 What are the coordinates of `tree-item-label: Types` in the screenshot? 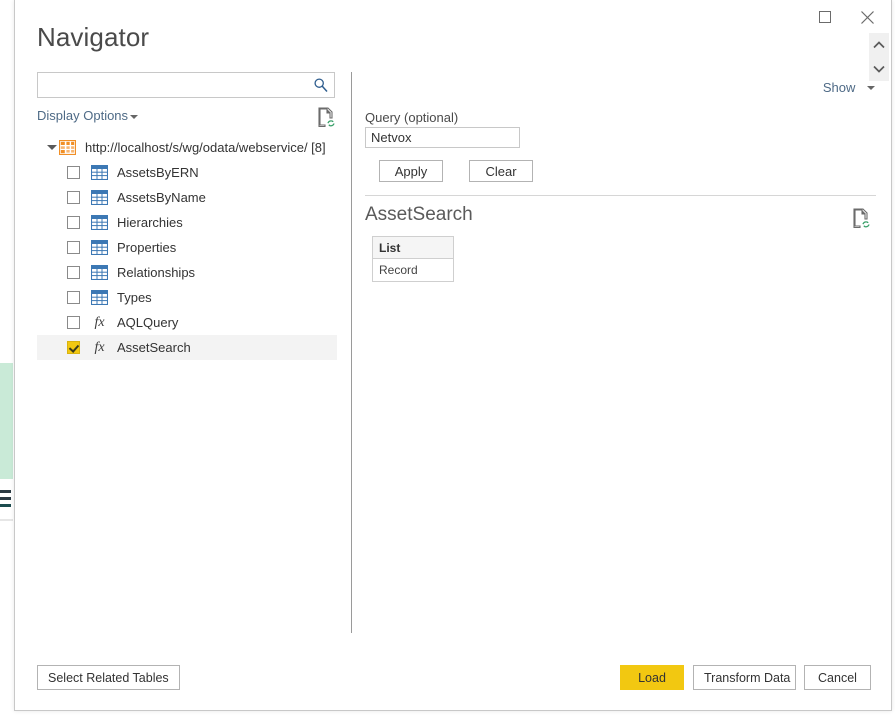 It's located at (134, 297).